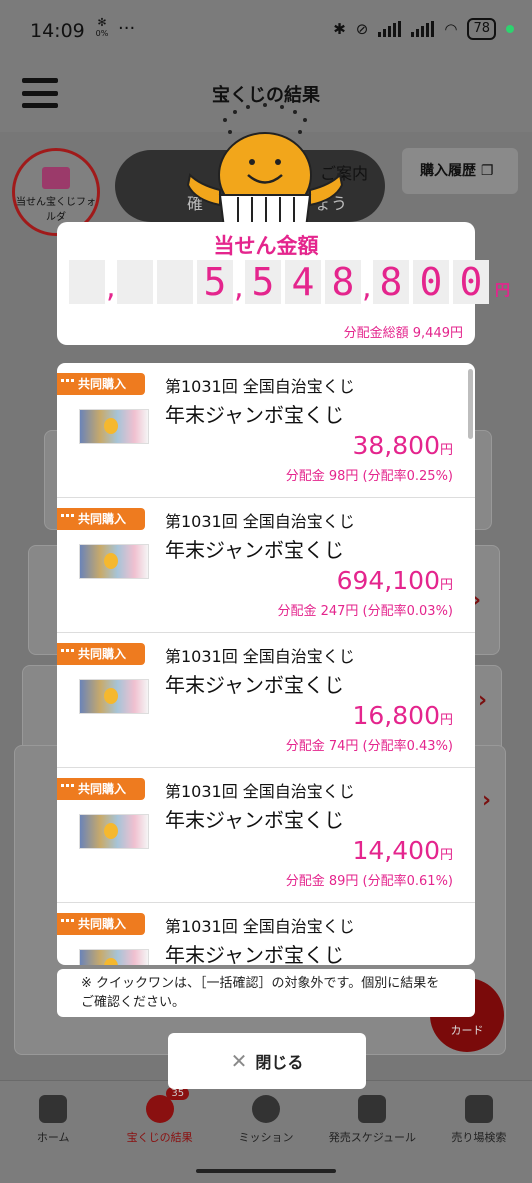 The height and width of the screenshot is (1183, 532). I want to click on winning-amount-panel: 当せん金額 , 5 , 5 4 8 , 8 0 0 円 分配金総額 9,449円, so click(283, 283).